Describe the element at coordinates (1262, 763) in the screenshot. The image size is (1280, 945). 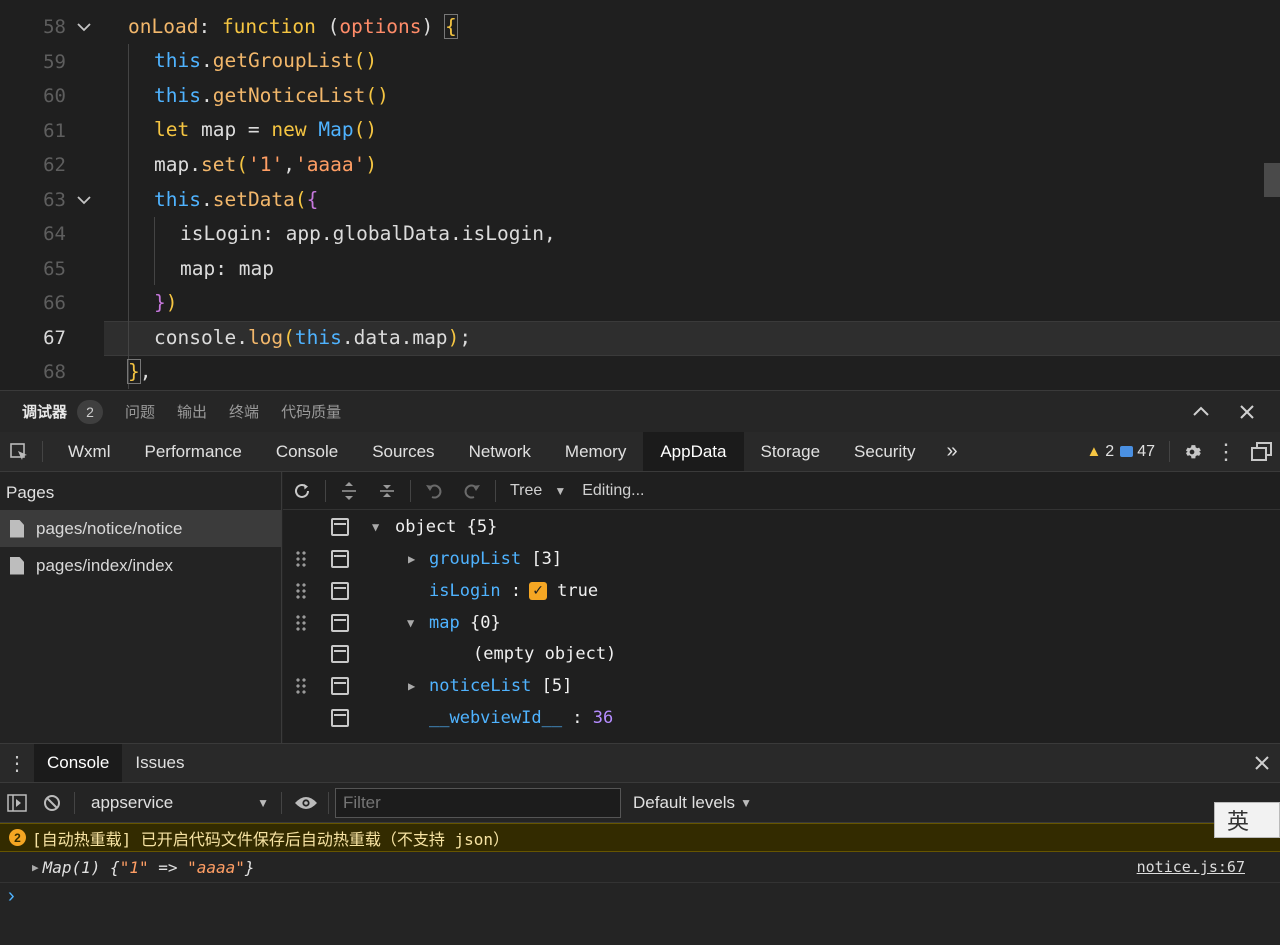
I see `close-drawer-icon` at that location.